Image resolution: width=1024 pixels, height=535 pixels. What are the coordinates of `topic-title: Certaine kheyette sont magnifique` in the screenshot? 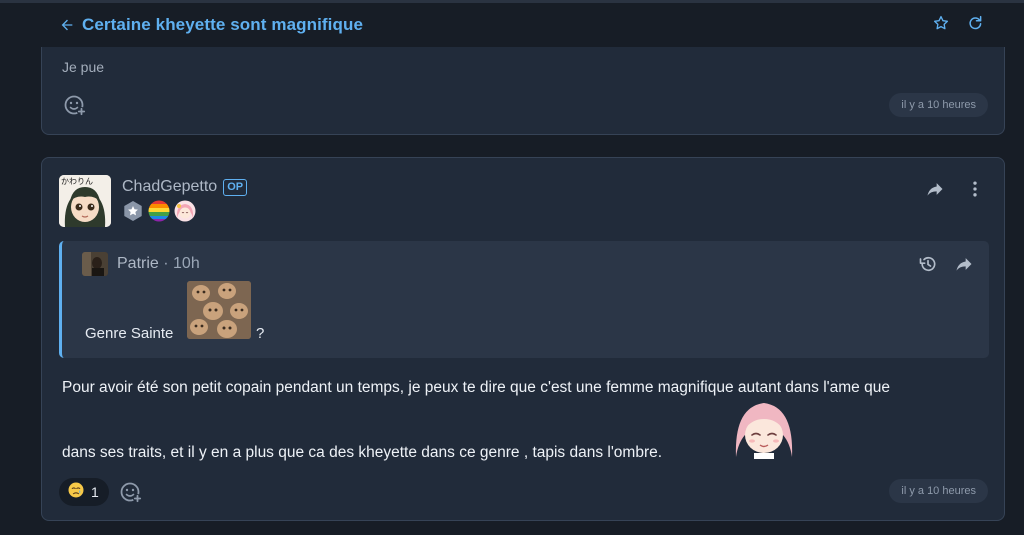 It's located at (222, 25).